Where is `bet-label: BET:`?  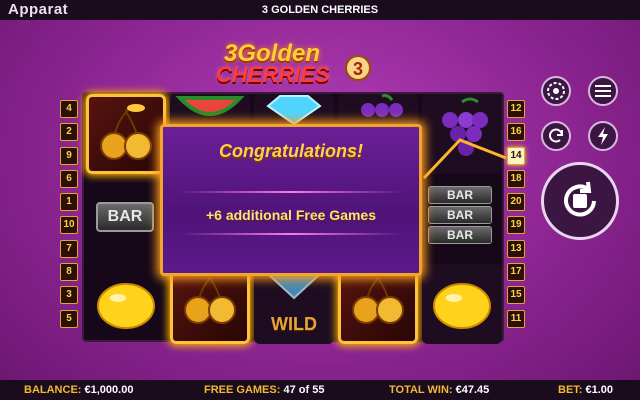 bet-label: BET: is located at coordinates (570, 390).